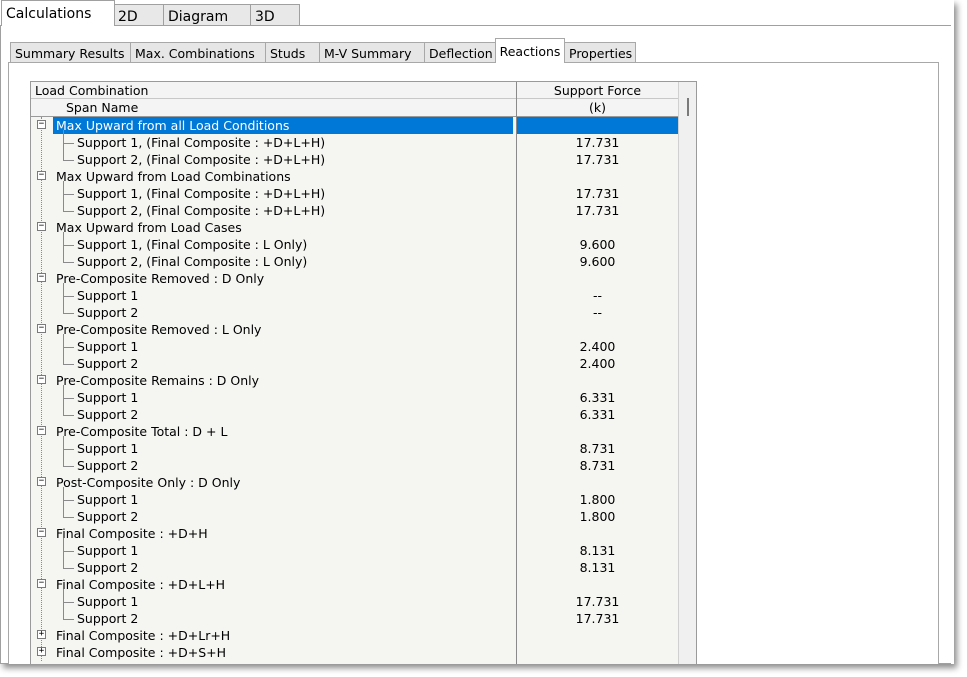  What do you see at coordinates (354, 125) in the screenshot?
I see `tree-group-row: − Max Upward from all Load Conditions` at bounding box center [354, 125].